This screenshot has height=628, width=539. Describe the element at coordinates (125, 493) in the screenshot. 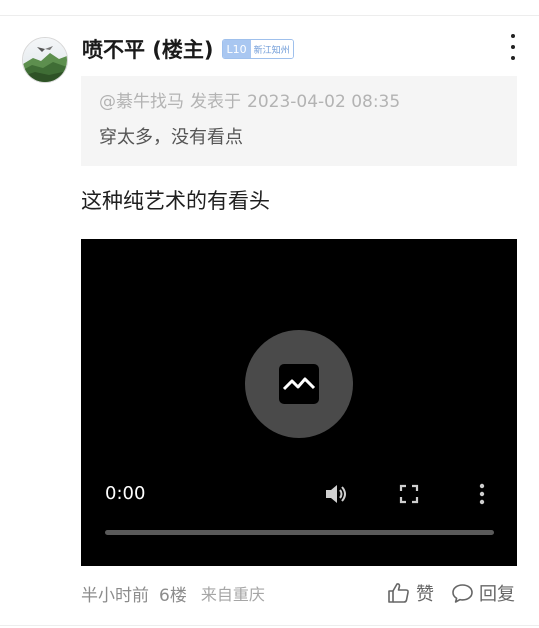

I see `video-current-time: 0:00` at that location.